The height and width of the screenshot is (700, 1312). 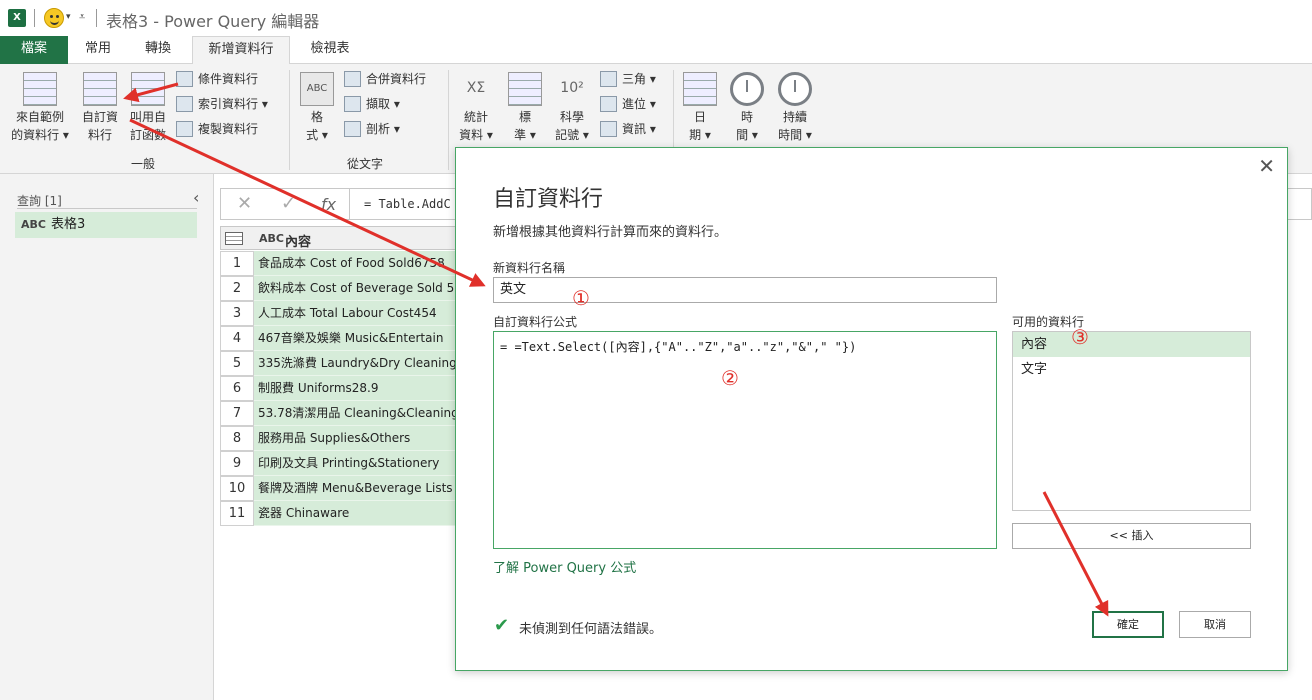 I want to click on formula-label: 自訂資料行公式, so click(x=535, y=322).